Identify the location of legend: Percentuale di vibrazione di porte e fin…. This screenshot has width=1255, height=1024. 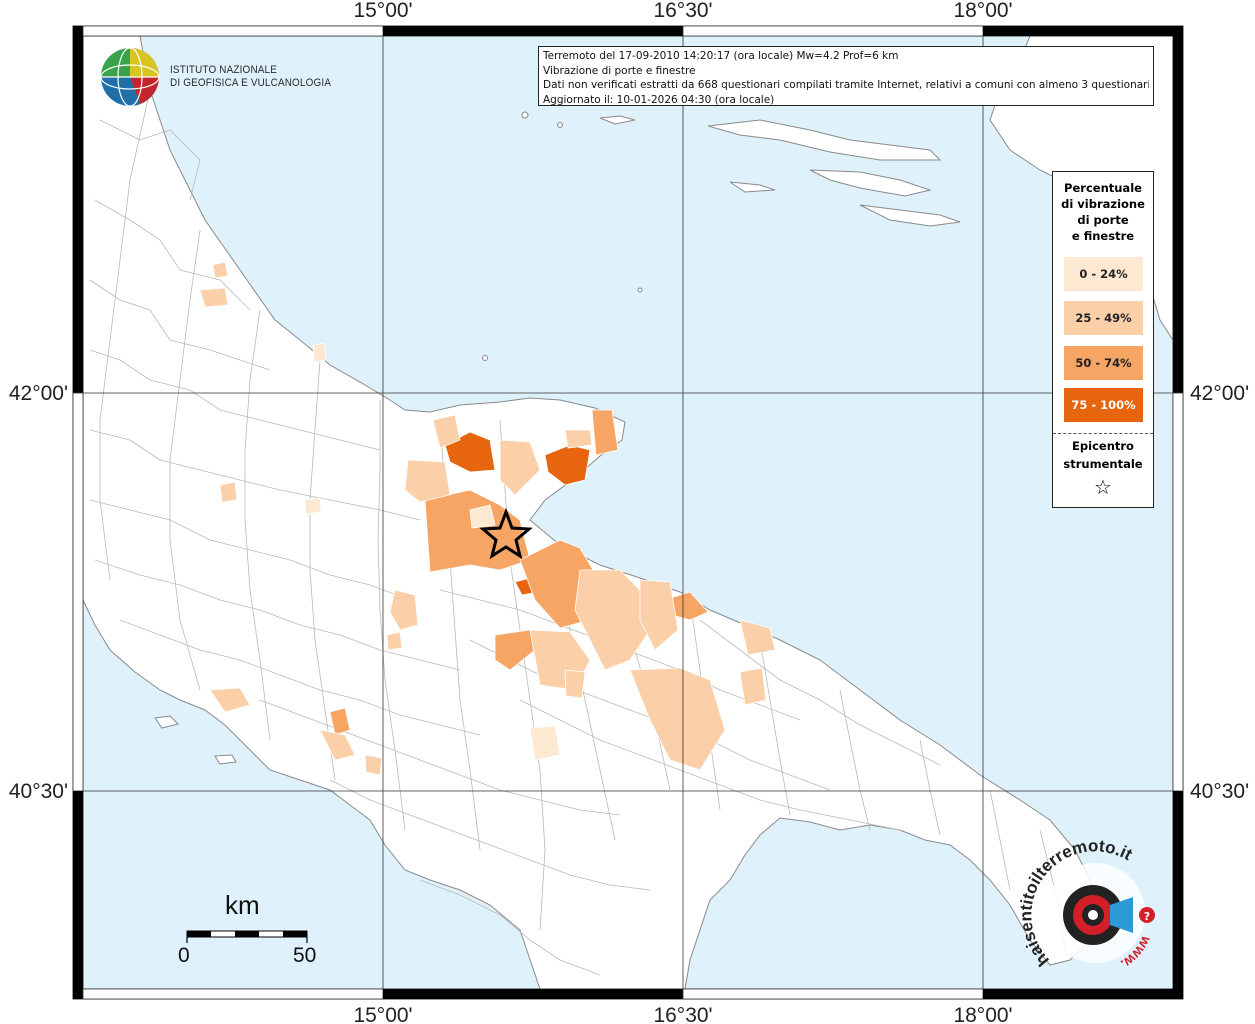
(1103, 339).